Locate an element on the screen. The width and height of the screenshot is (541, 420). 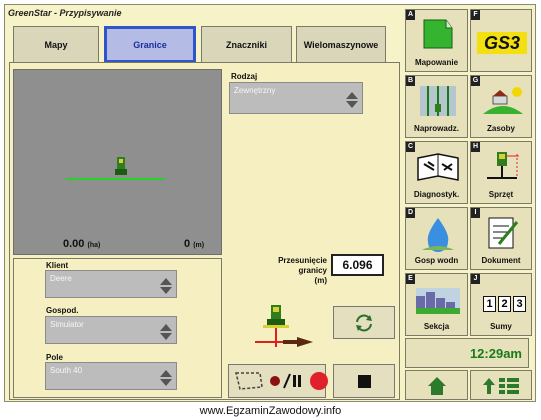
menu-arrow-grid-icon is located at coordinates (501, 386).